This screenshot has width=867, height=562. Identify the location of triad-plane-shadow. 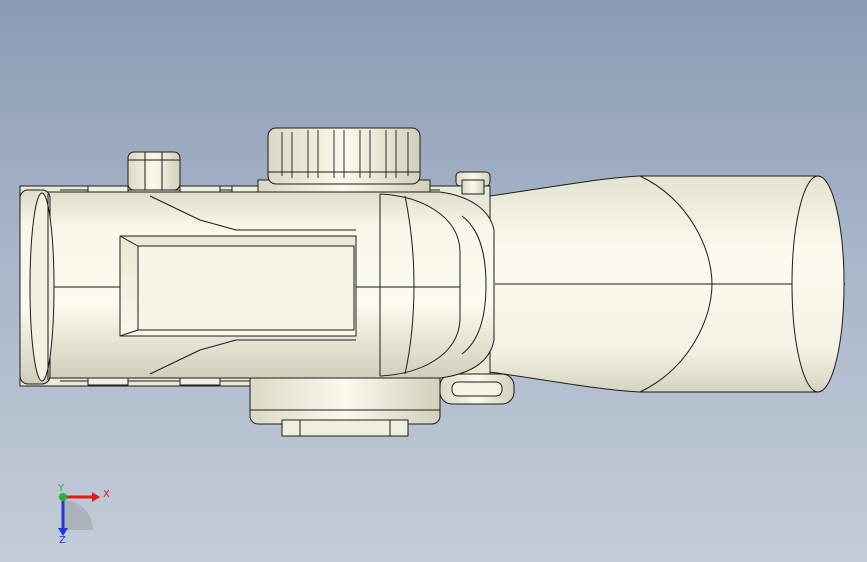
(78, 515).